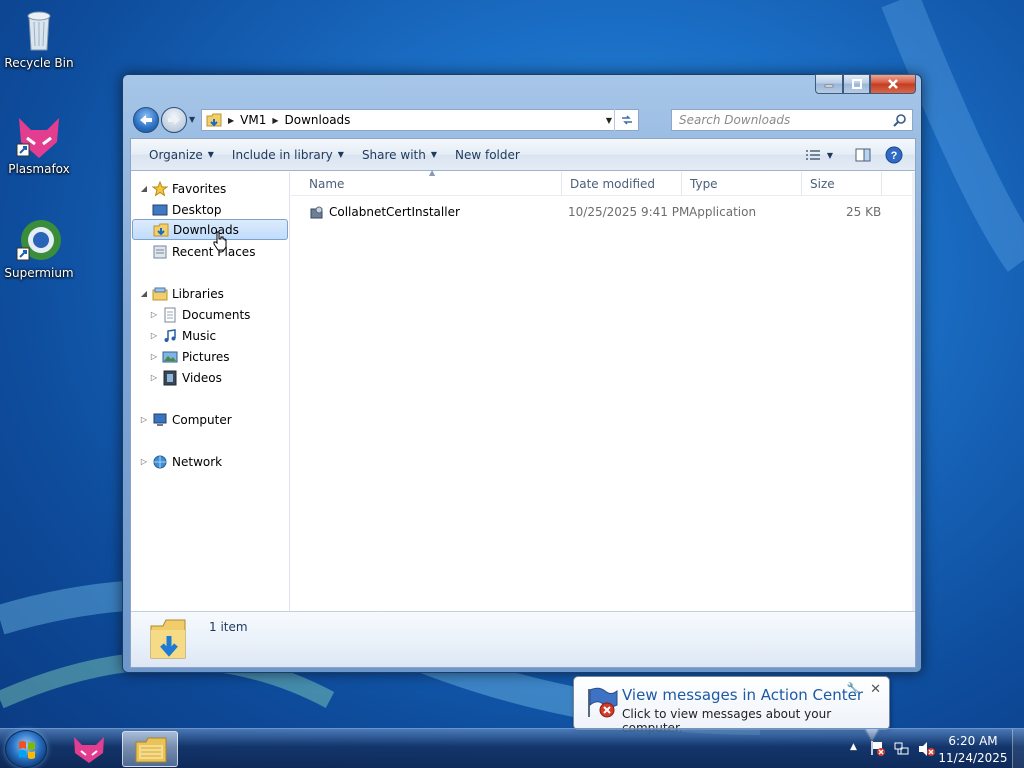 The image size is (1024, 768). I want to click on network-status-icon, so click(902, 749).